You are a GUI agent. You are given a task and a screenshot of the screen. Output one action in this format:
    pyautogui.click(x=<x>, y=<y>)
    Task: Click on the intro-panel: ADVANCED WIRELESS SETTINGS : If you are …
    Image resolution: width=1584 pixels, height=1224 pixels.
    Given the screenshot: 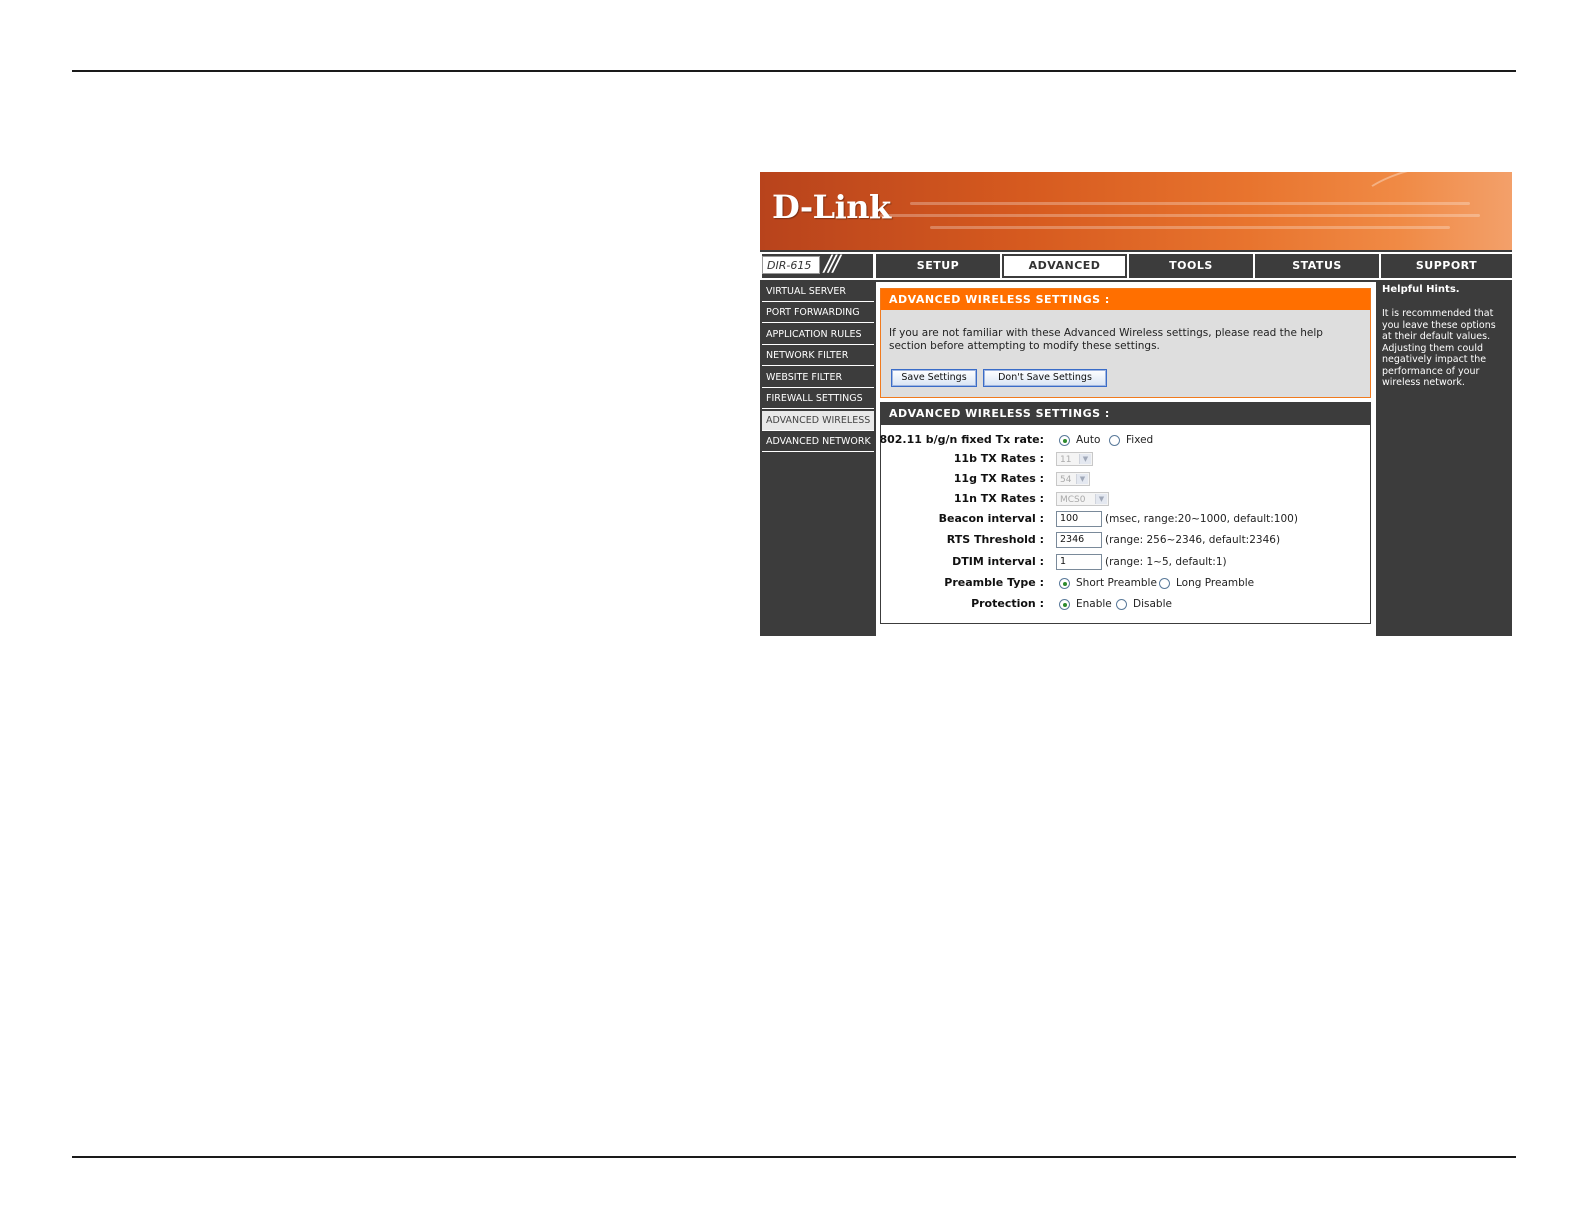 What is the action you would take?
    pyautogui.click(x=1125, y=343)
    